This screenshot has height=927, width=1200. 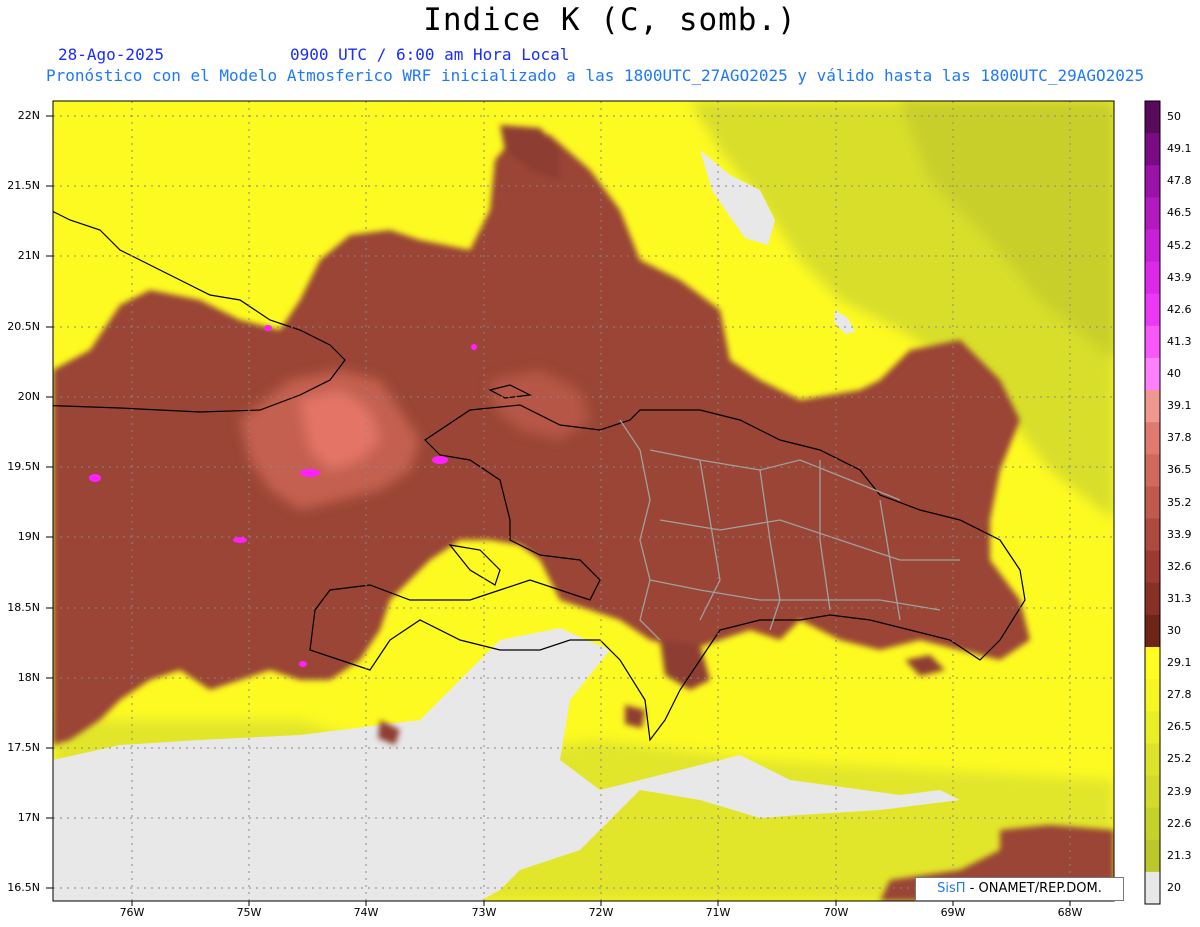 I want to click on colorbar-label: 45.2, so click(x=1179, y=245).